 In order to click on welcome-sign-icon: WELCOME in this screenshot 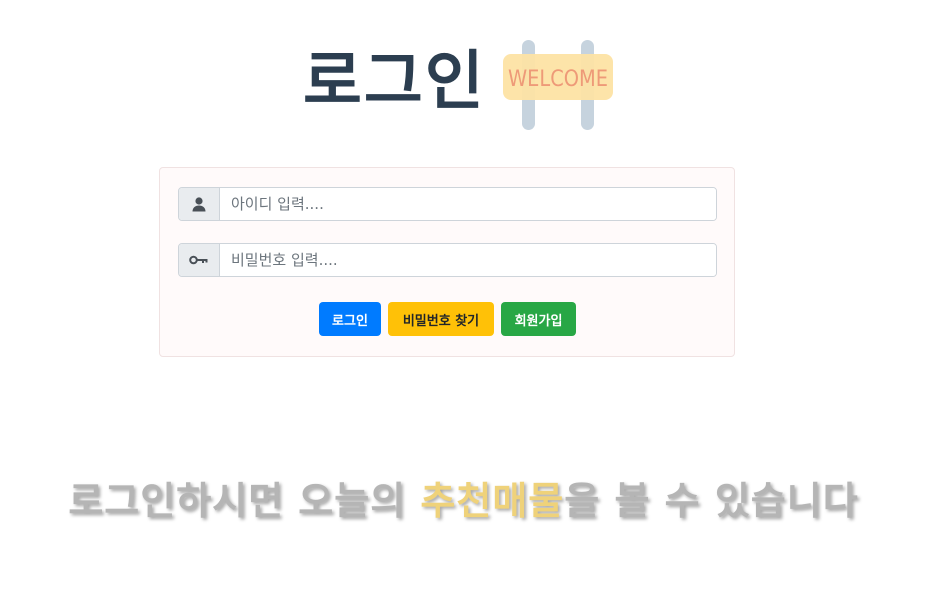, I will do `click(558, 85)`.